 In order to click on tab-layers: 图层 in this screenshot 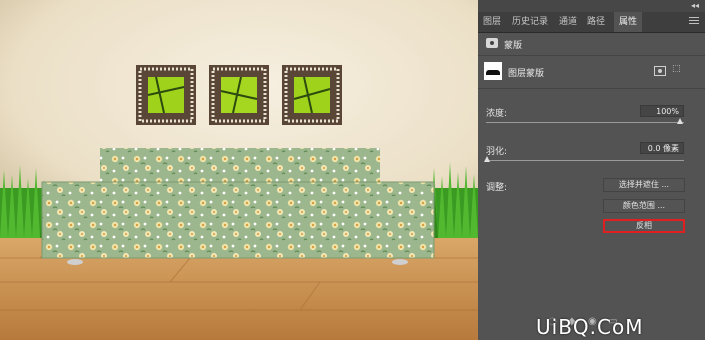, I will do `click(492, 22)`.